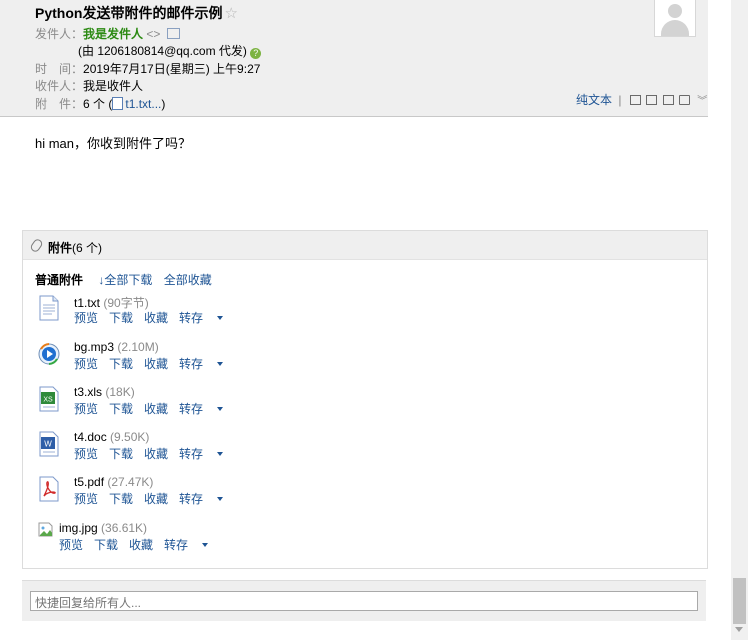  Describe the element at coordinates (60, 248) in the screenshot. I see `attachment-title-text: 附件` at that location.